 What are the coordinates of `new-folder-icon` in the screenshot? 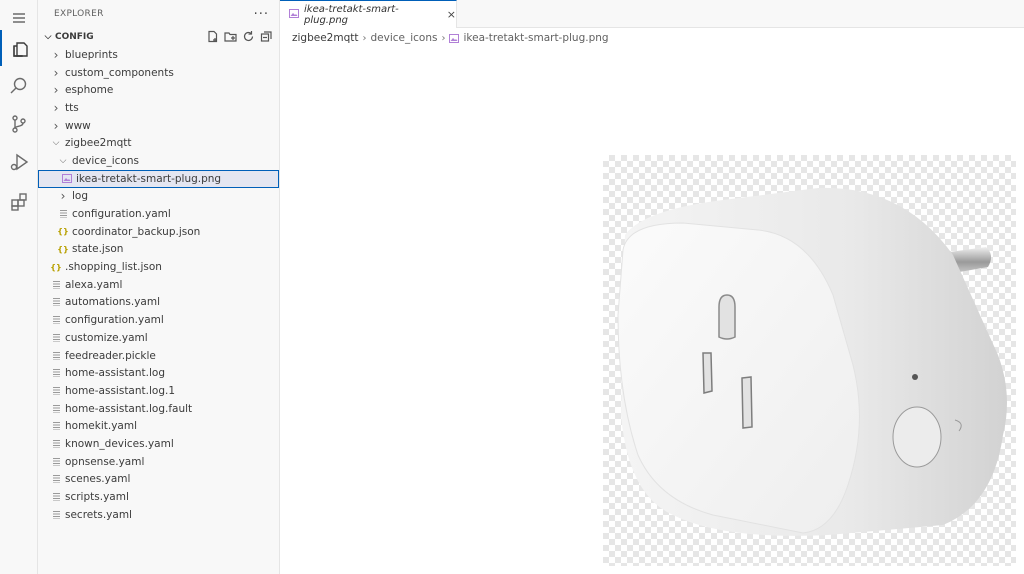 It's located at (230, 36).